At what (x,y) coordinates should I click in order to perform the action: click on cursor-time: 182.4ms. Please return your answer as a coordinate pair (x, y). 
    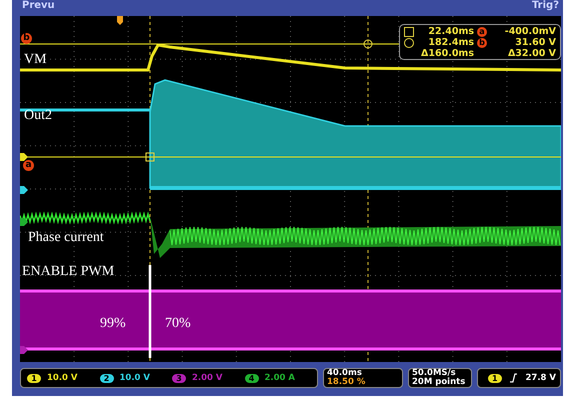
    Looking at the image, I should click on (450, 42).